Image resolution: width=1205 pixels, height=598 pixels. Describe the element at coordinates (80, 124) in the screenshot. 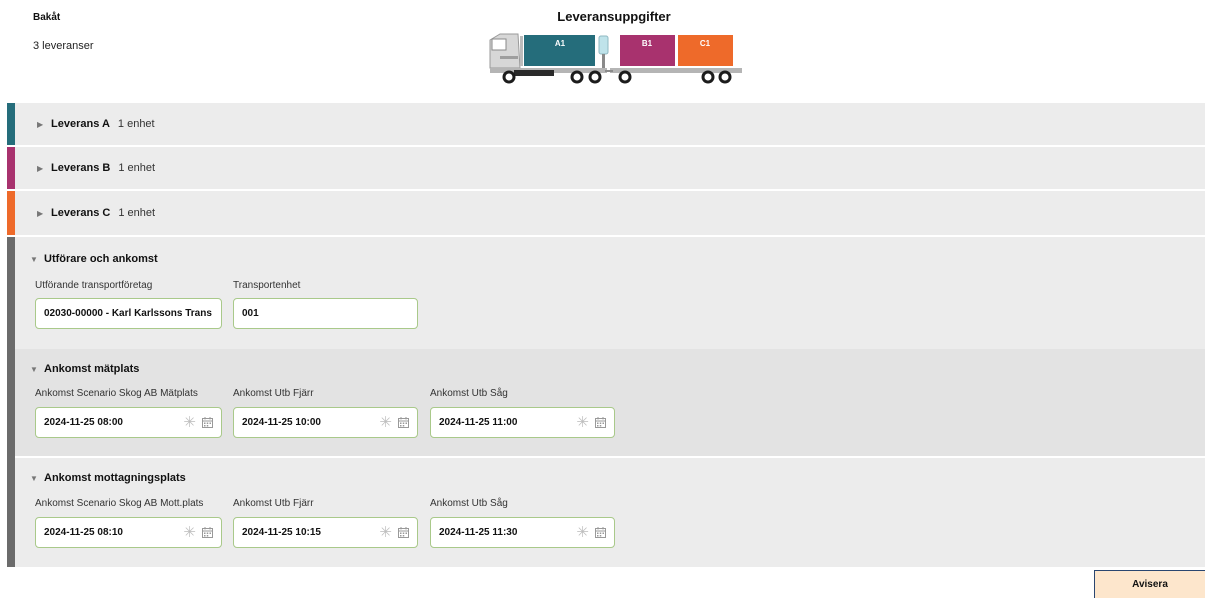

I see `delivery-a-title: Leverans A` at that location.